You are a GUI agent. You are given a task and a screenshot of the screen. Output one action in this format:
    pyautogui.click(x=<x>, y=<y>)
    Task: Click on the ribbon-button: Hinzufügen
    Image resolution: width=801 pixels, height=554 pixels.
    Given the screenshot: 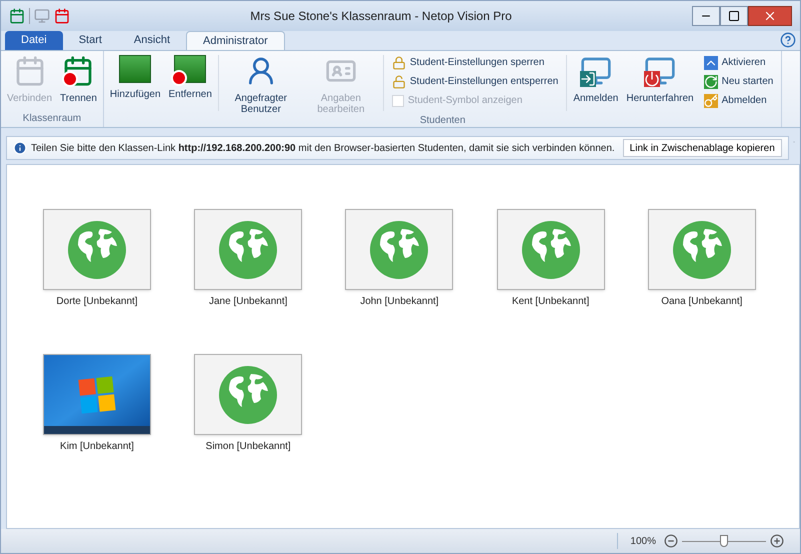 What is the action you would take?
    pyautogui.click(x=135, y=83)
    